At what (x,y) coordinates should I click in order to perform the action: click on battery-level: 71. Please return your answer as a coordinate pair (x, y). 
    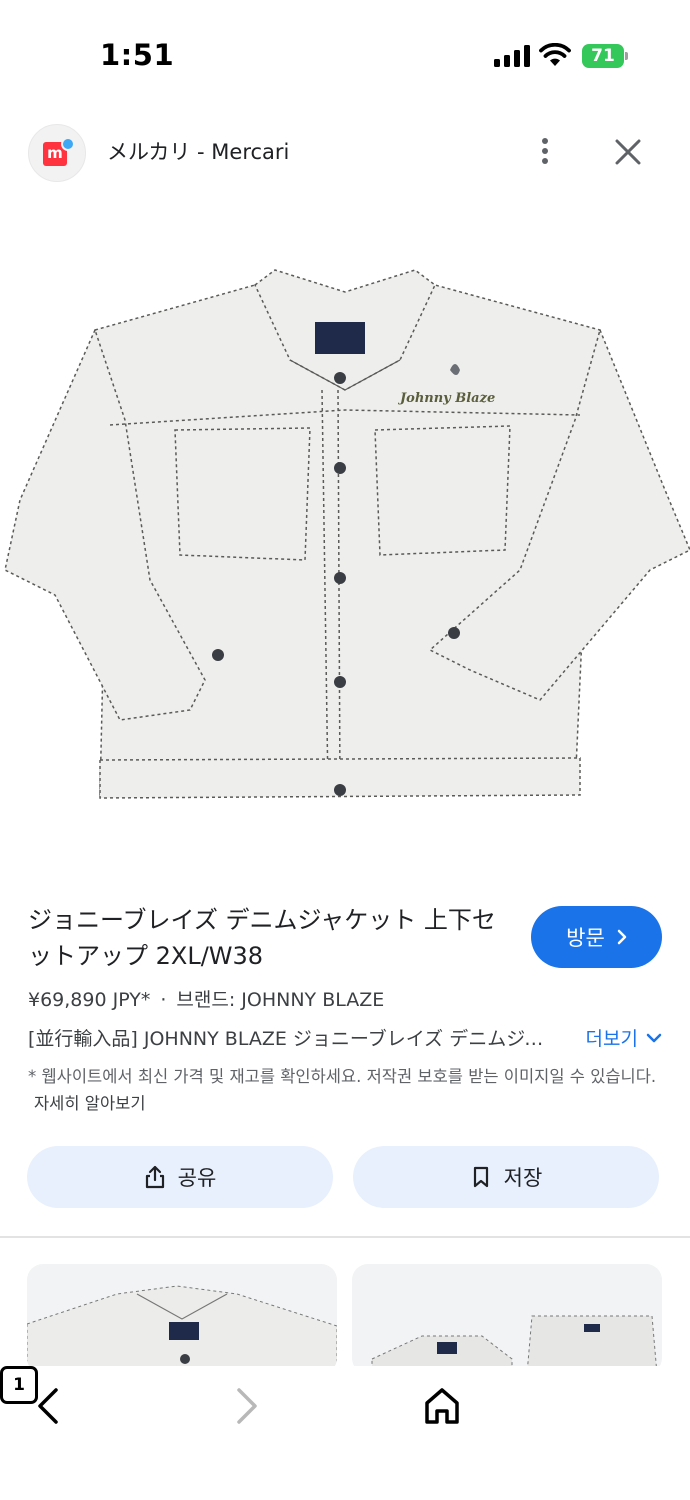
    Looking at the image, I should click on (603, 56).